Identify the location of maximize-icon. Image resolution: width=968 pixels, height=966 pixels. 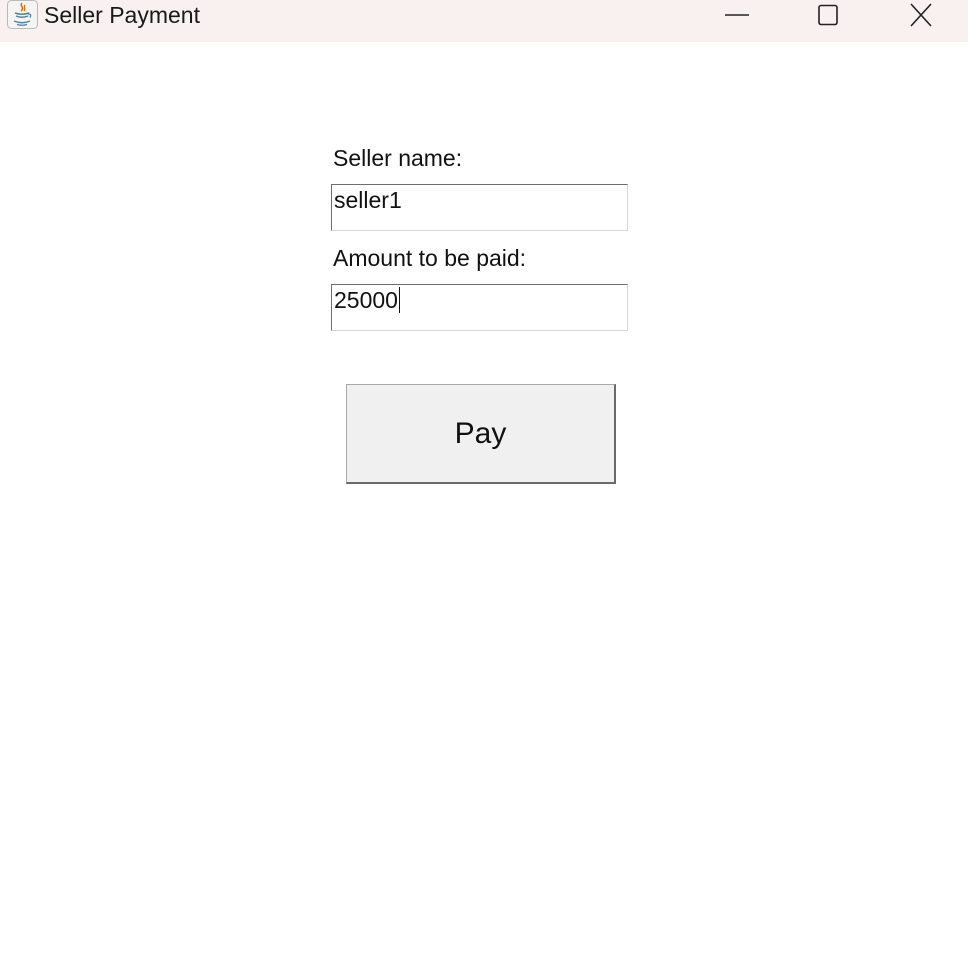
(828, 15).